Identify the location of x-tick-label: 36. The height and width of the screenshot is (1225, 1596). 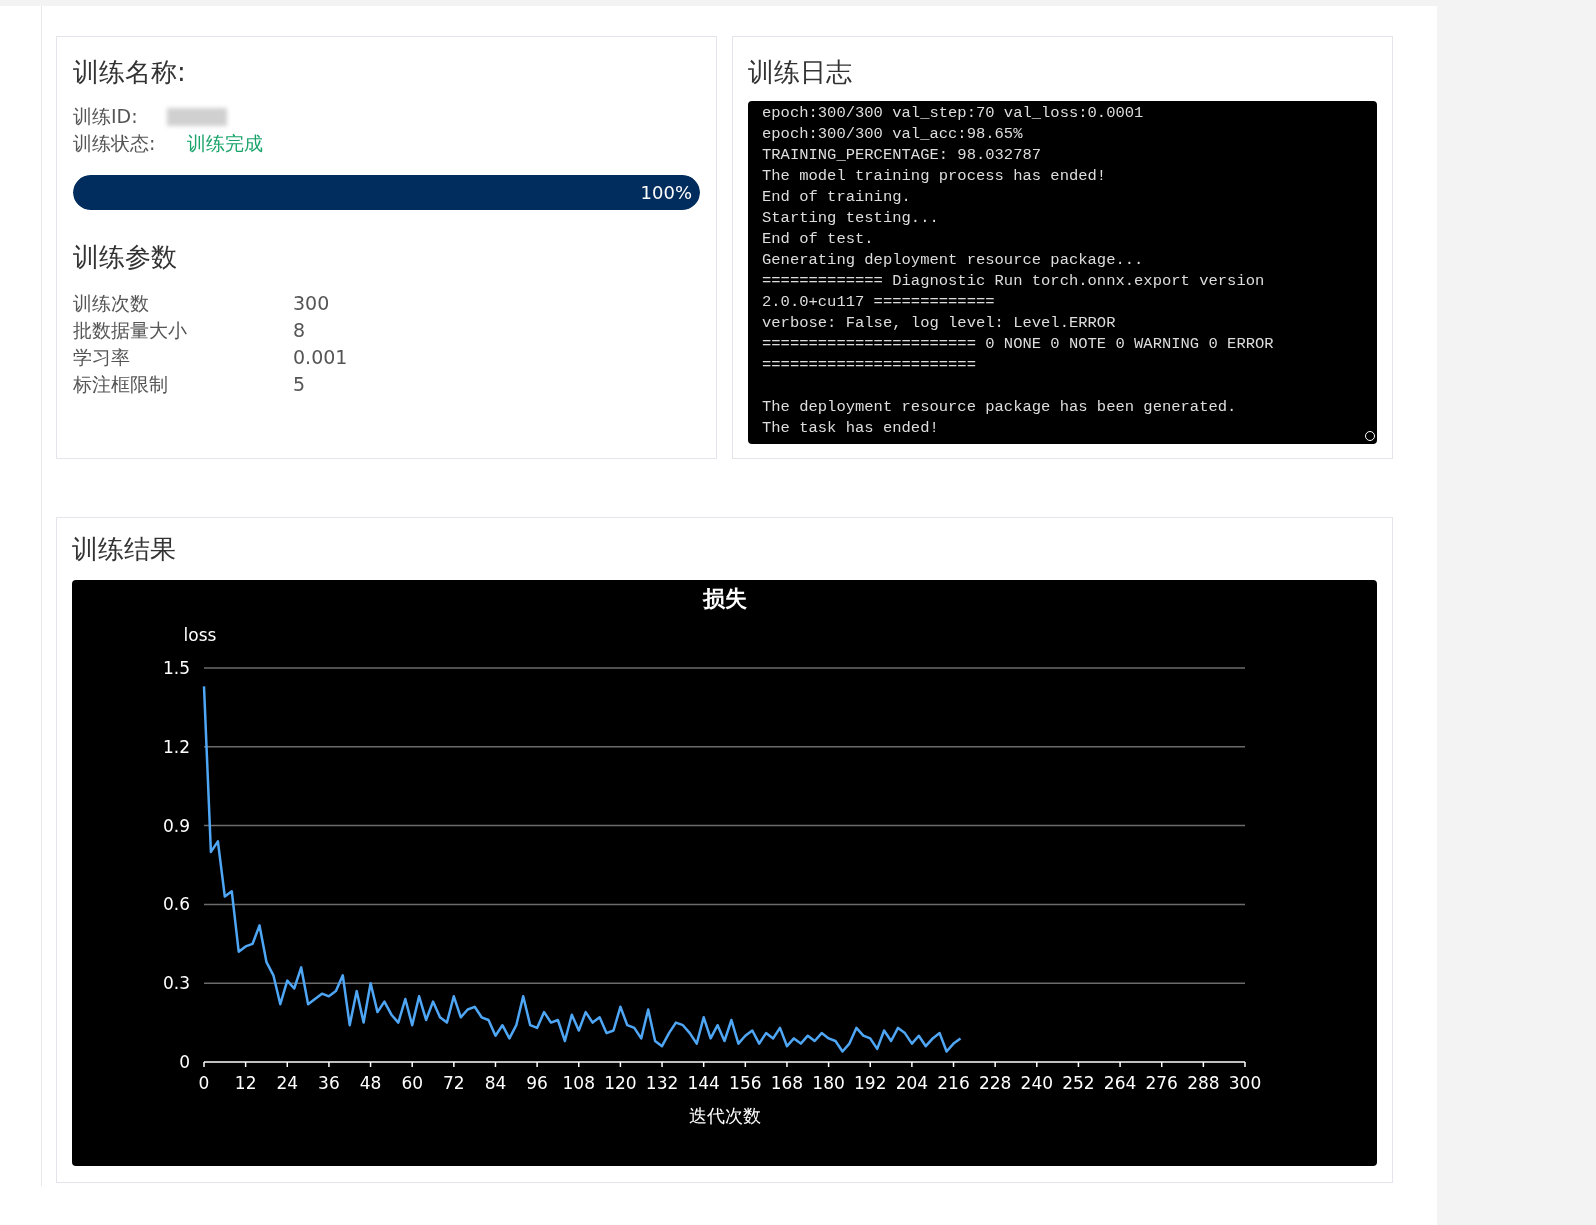
(329, 1083).